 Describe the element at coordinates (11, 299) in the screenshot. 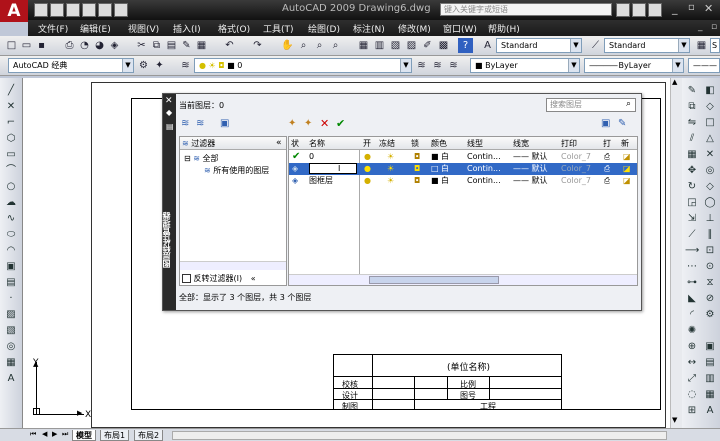

I see `point-icon: ·` at that location.